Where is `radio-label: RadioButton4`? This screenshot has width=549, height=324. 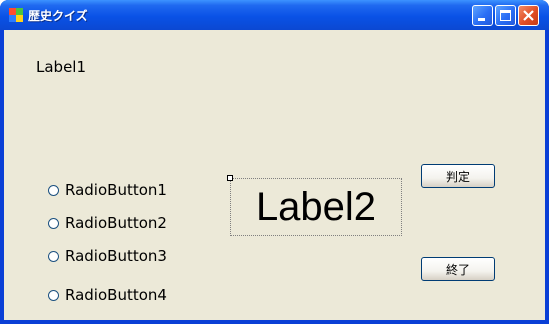
radio-label: RadioButton4 is located at coordinates (116, 295).